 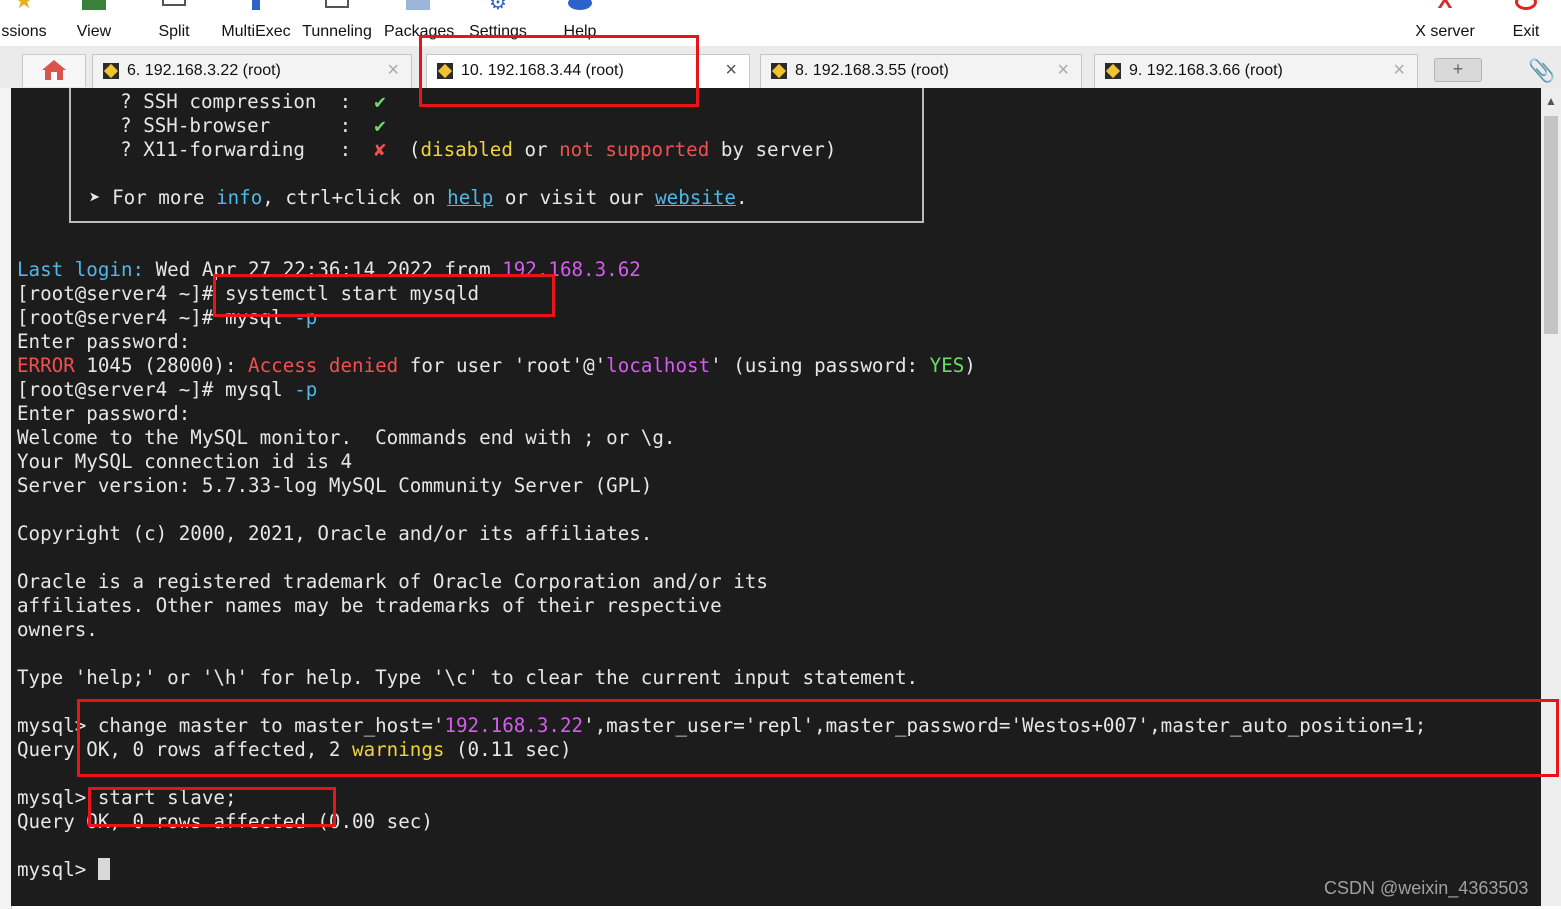 I want to click on plus-icon: +, so click(x=1458, y=69).